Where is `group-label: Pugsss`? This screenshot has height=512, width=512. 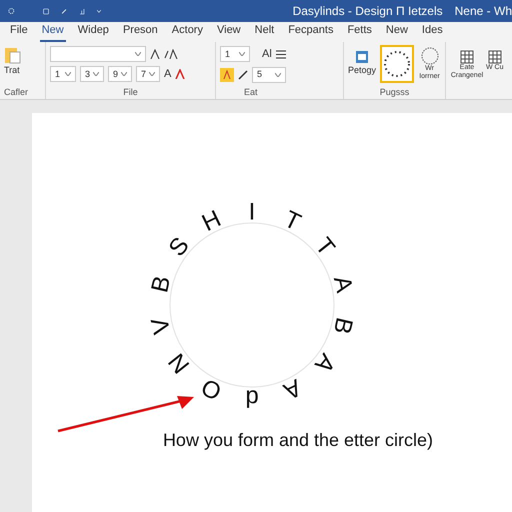 group-label: Pugsss is located at coordinates (394, 92).